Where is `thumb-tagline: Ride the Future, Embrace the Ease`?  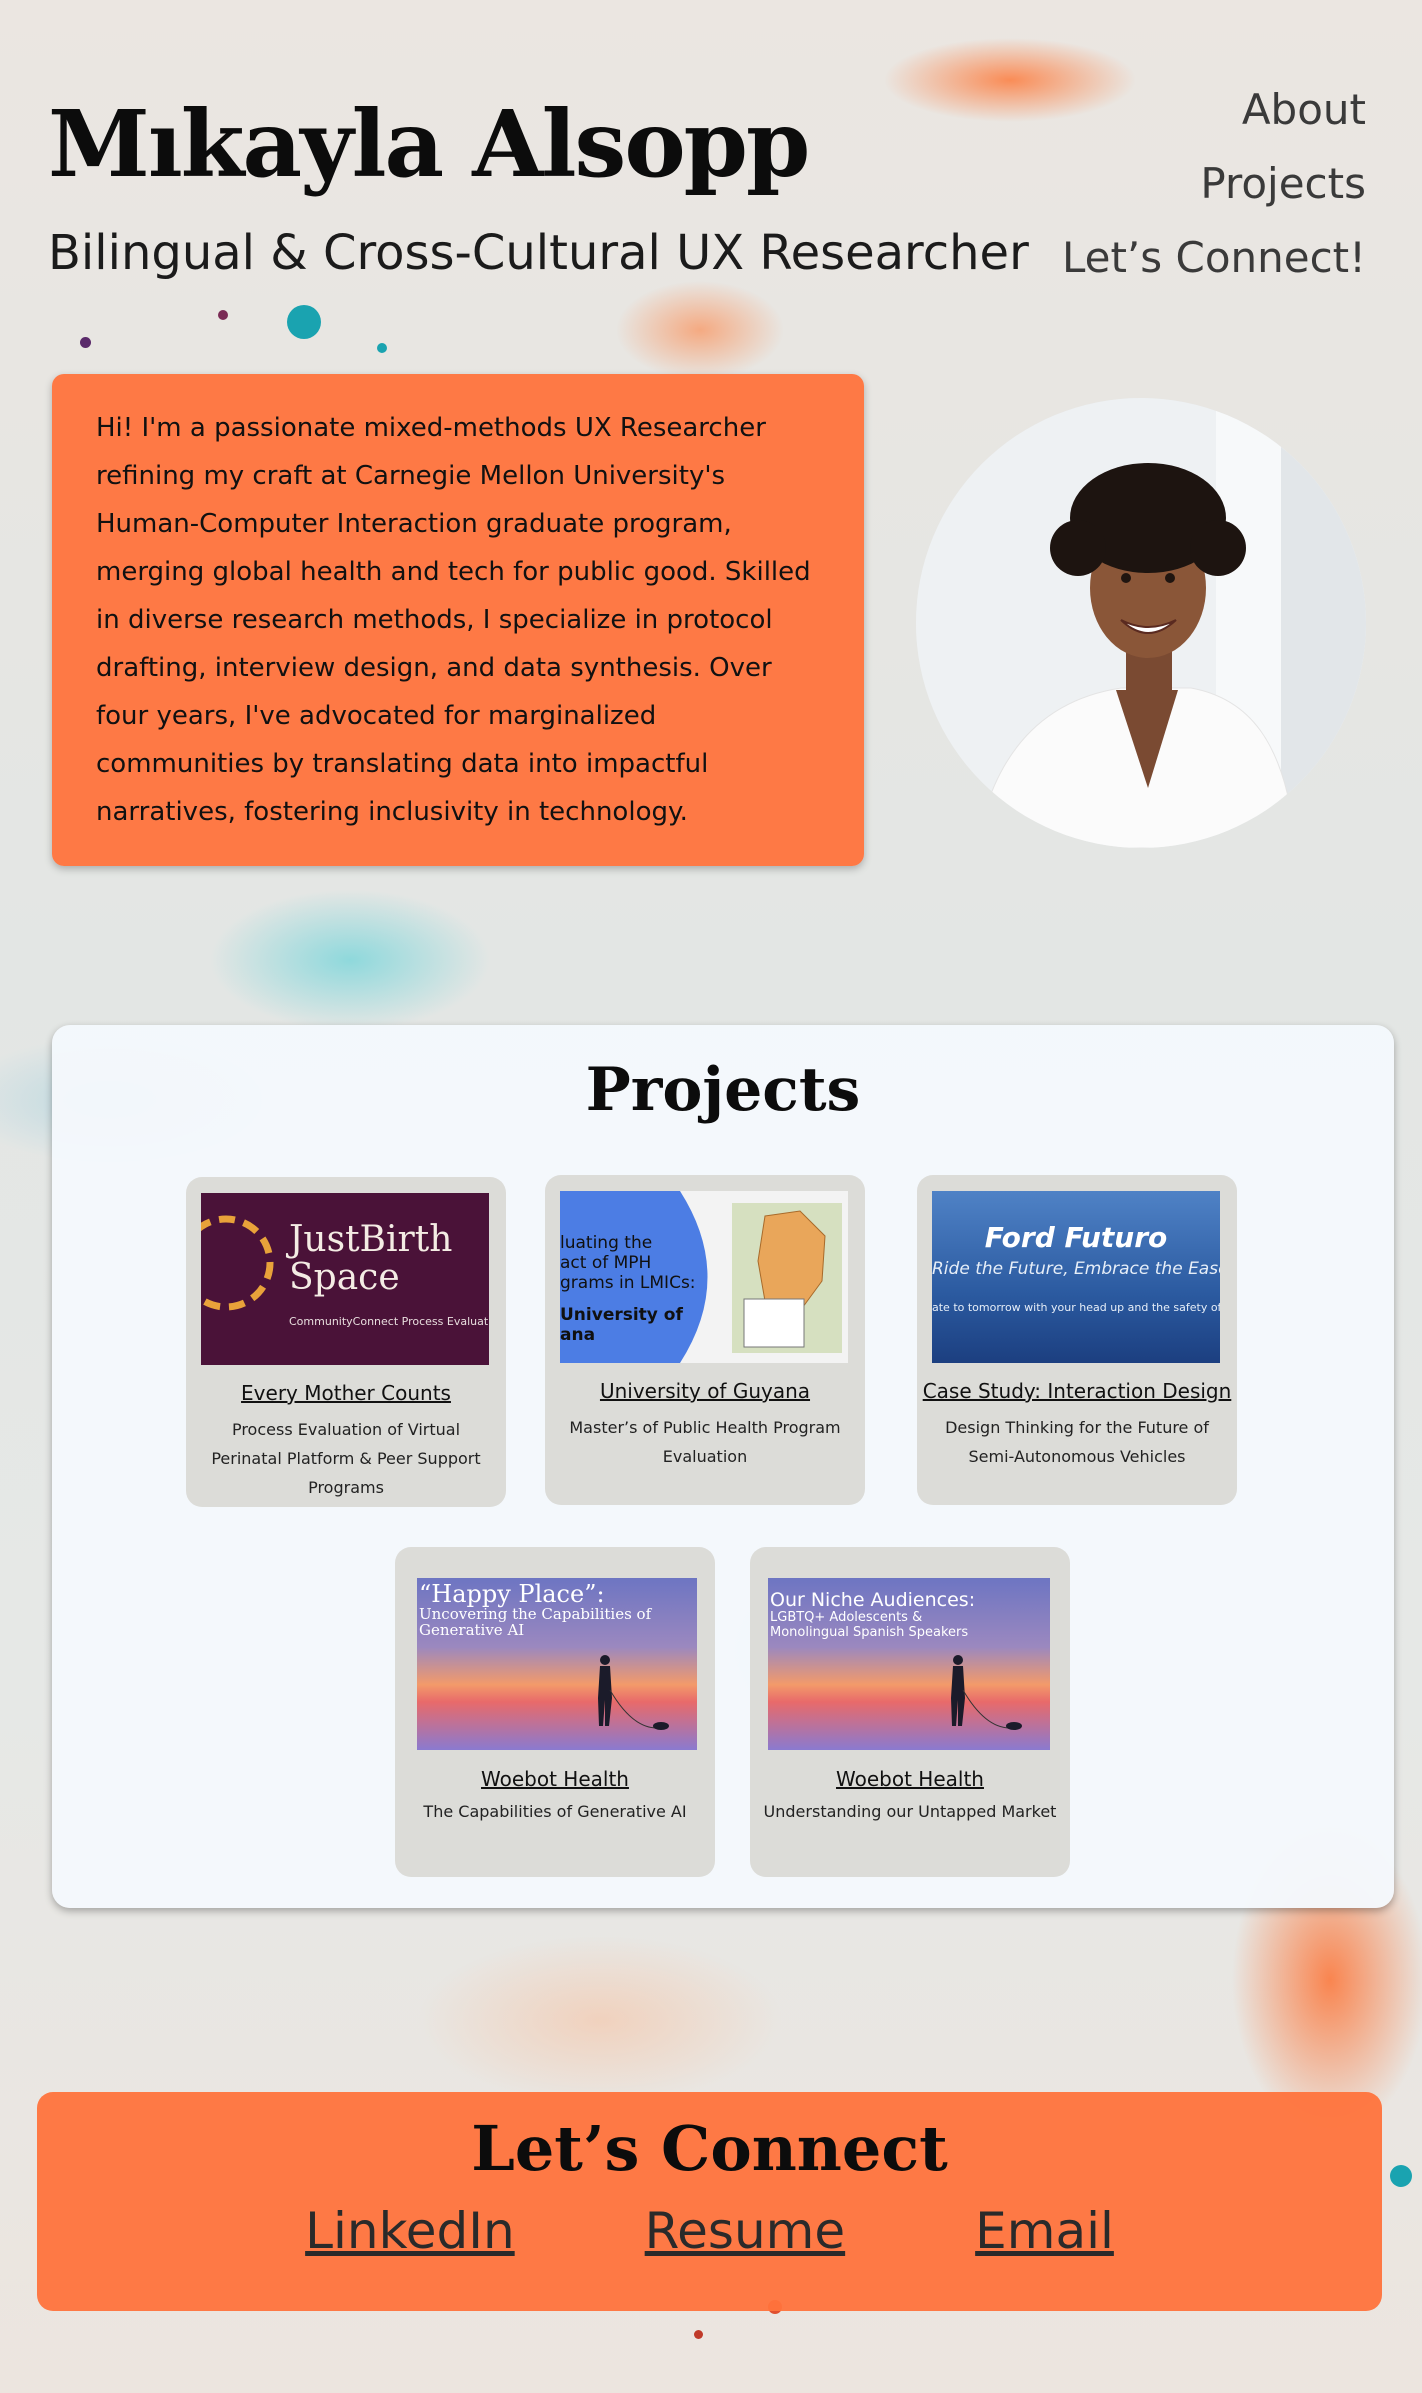 thumb-tagline: Ride the Future, Embrace the Ease is located at coordinates (1076, 1269).